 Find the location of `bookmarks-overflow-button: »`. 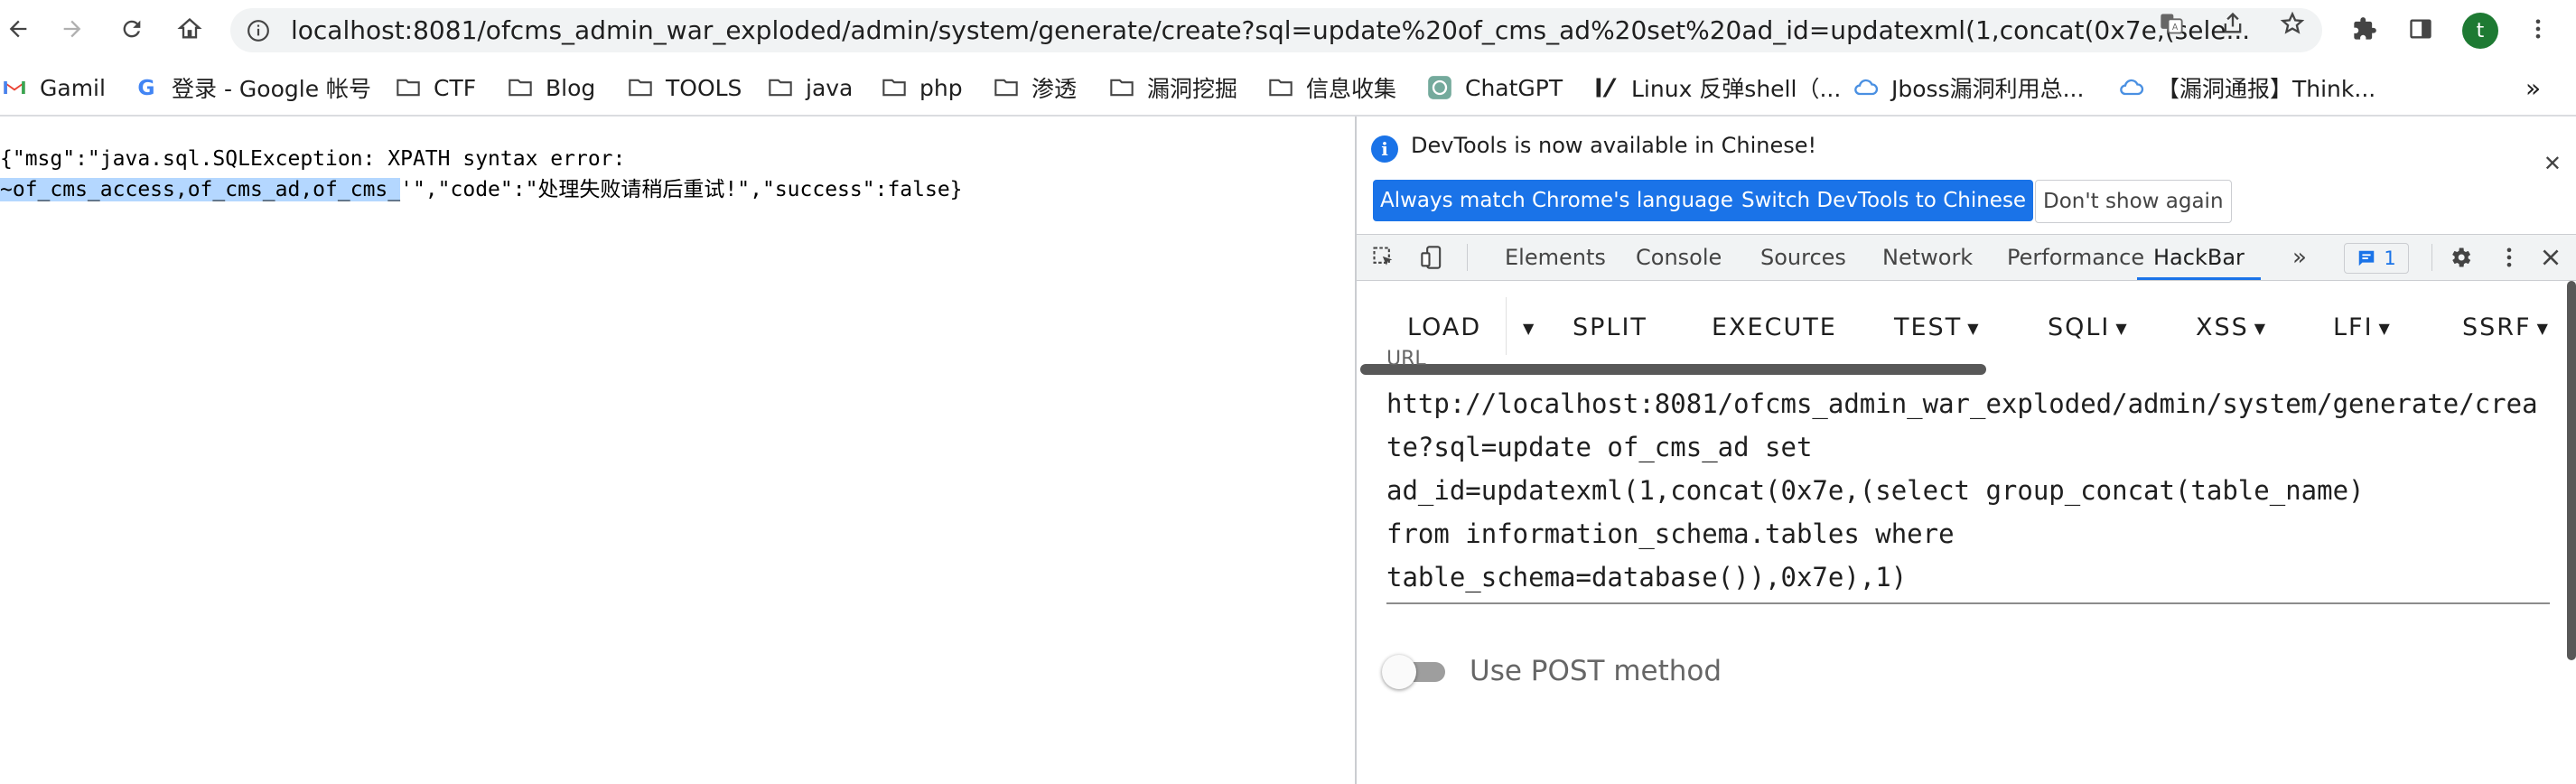

bookmarks-overflow-button: » is located at coordinates (2533, 88).